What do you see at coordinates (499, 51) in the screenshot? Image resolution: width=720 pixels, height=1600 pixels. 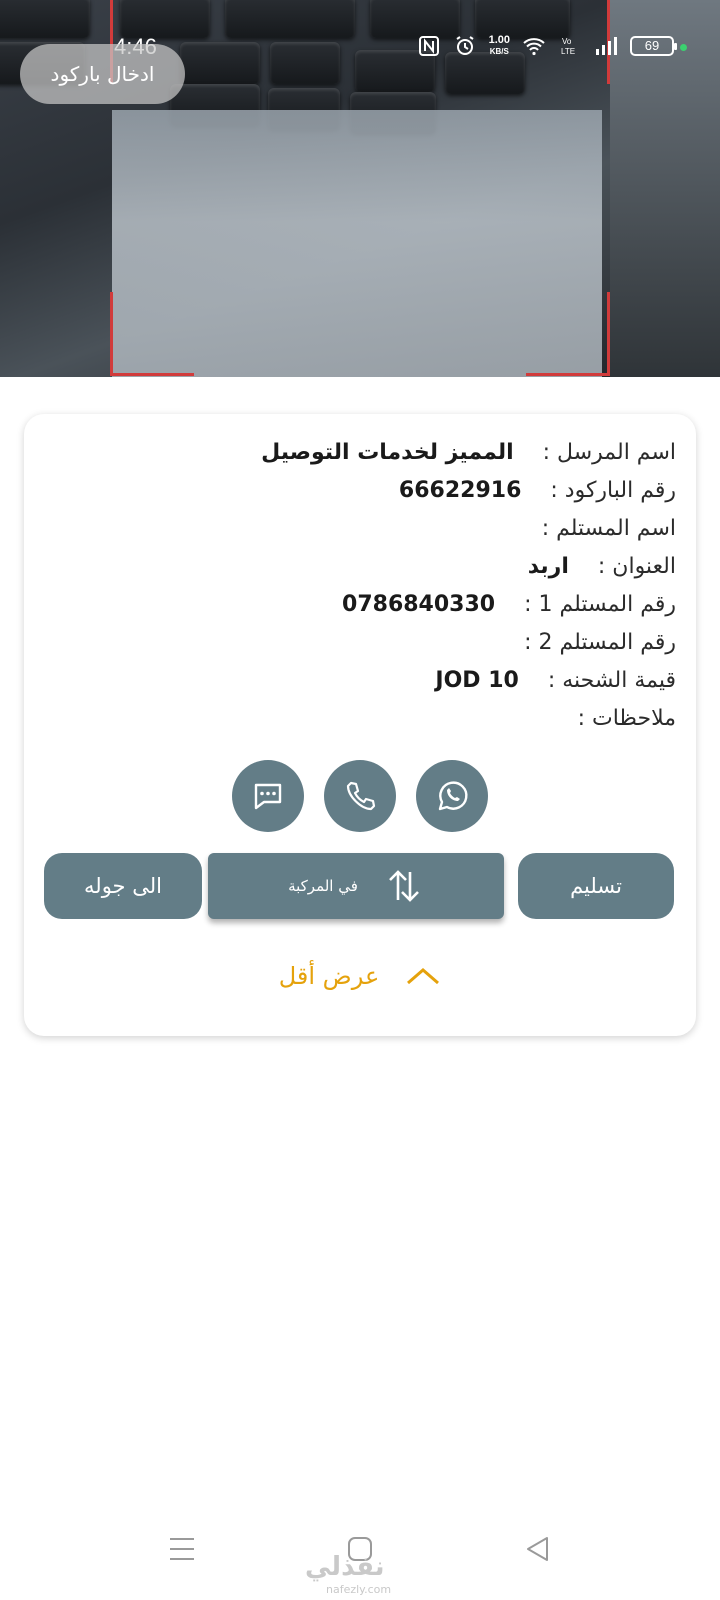 I see `speed-unit: KB/S` at bounding box center [499, 51].